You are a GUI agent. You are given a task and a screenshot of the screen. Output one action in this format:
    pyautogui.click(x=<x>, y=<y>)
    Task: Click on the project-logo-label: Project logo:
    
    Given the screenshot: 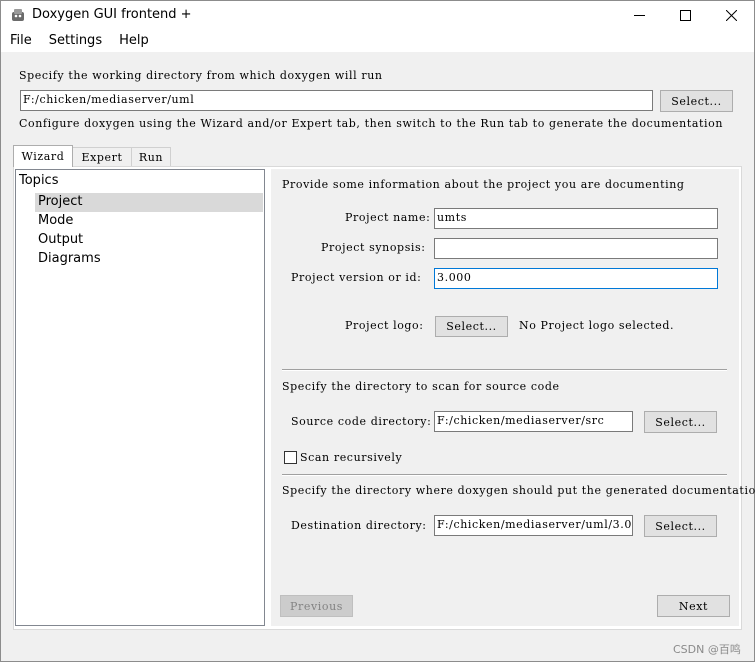 What is the action you would take?
    pyautogui.click(x=384, y=325)
    